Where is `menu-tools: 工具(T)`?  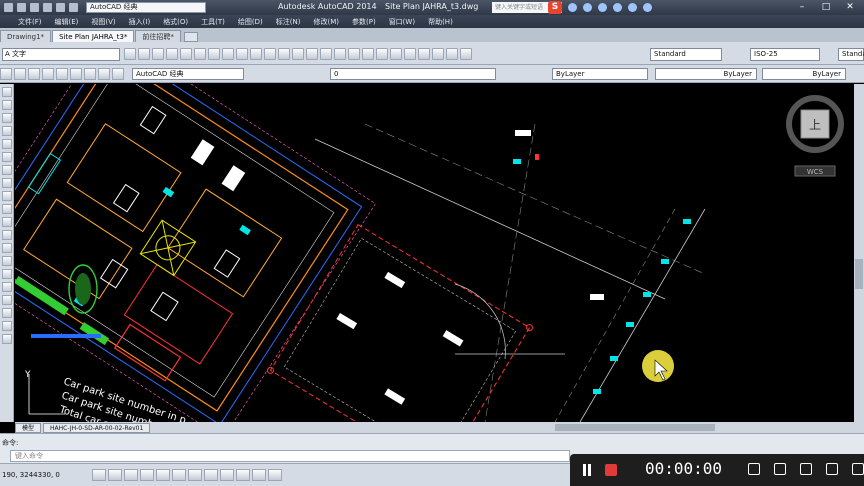 menu-tools: 工具(T) is located at coordinates (213, 22).